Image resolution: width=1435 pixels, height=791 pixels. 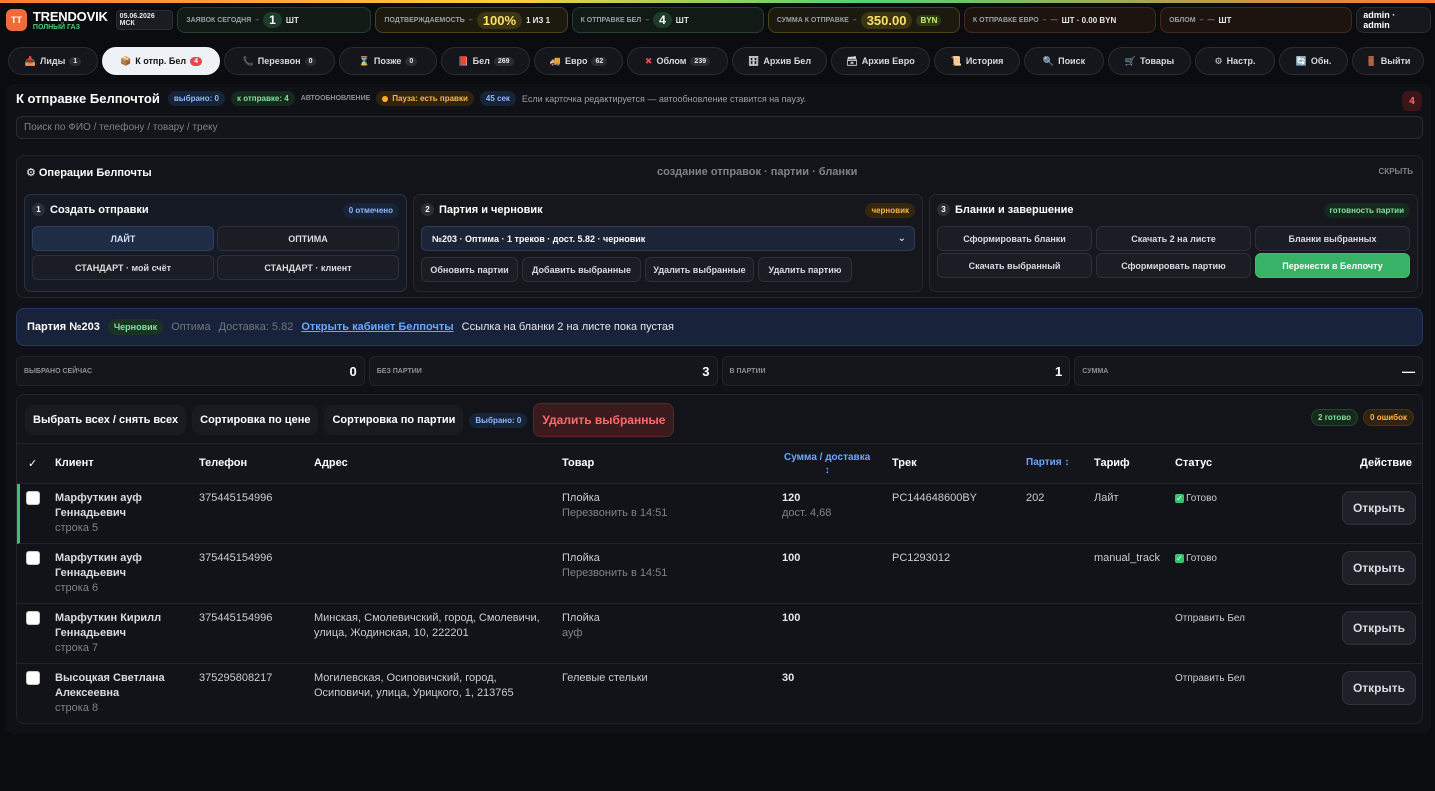 I want to click on book-icon: 📕, so click(x=463, y=60).